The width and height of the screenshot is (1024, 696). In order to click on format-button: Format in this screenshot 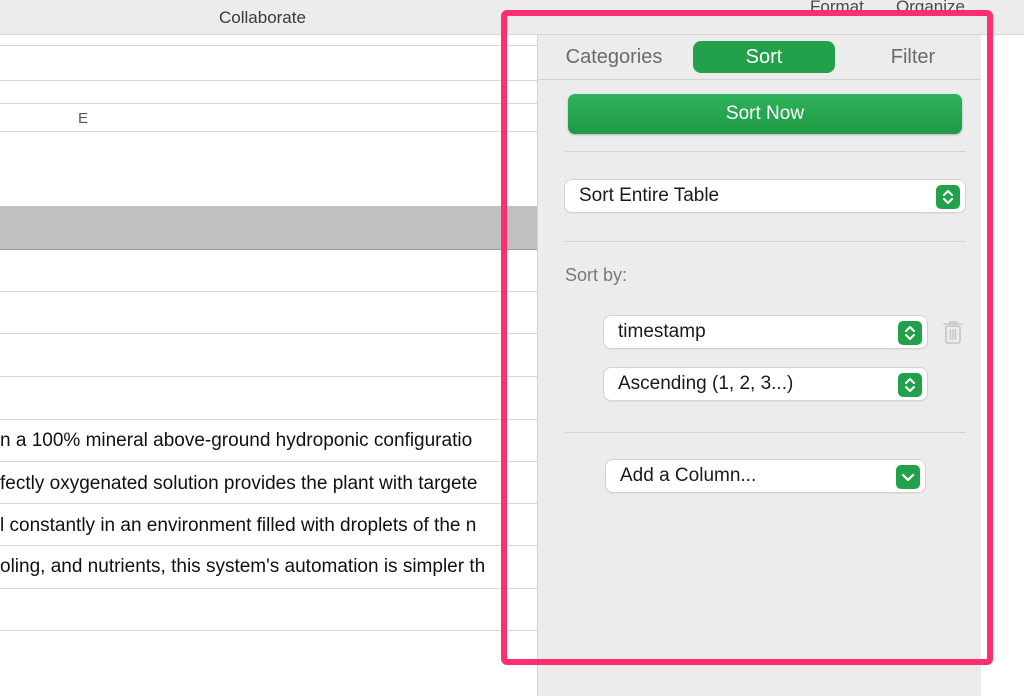, I will do `click(837, 8)`.